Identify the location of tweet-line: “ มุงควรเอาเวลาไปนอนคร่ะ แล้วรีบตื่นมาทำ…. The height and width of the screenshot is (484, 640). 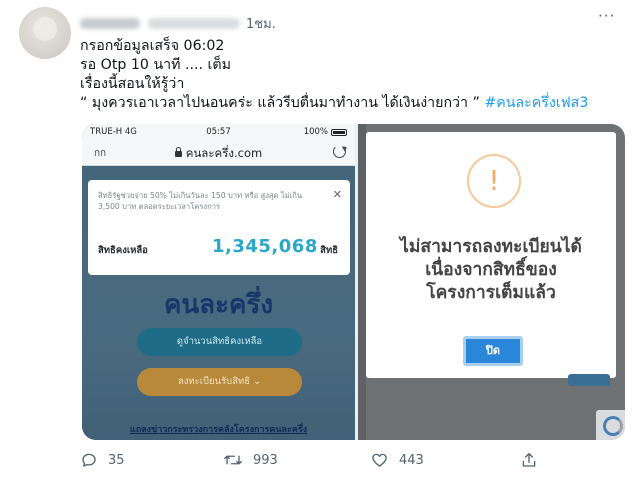
(280, 103).